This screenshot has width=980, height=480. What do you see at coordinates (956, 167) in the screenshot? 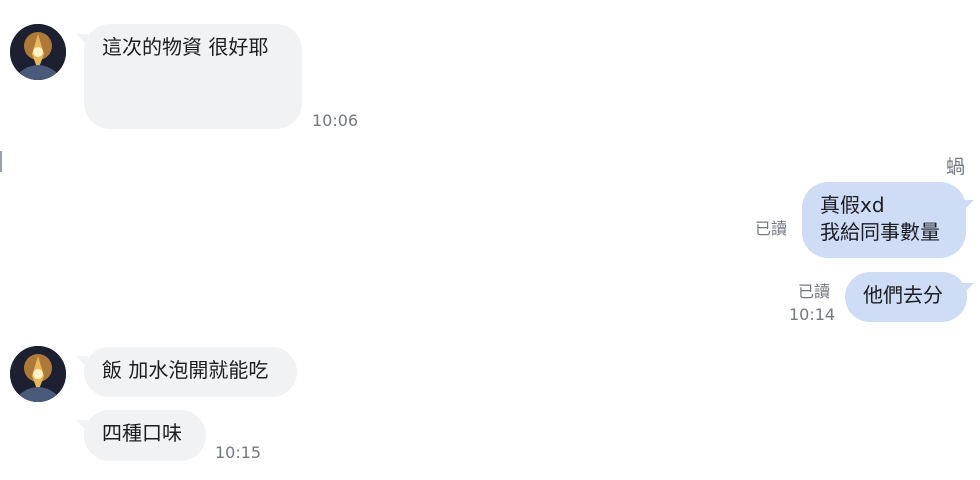
I see `sender-name: 蝸` at bounding box center [956, 167].